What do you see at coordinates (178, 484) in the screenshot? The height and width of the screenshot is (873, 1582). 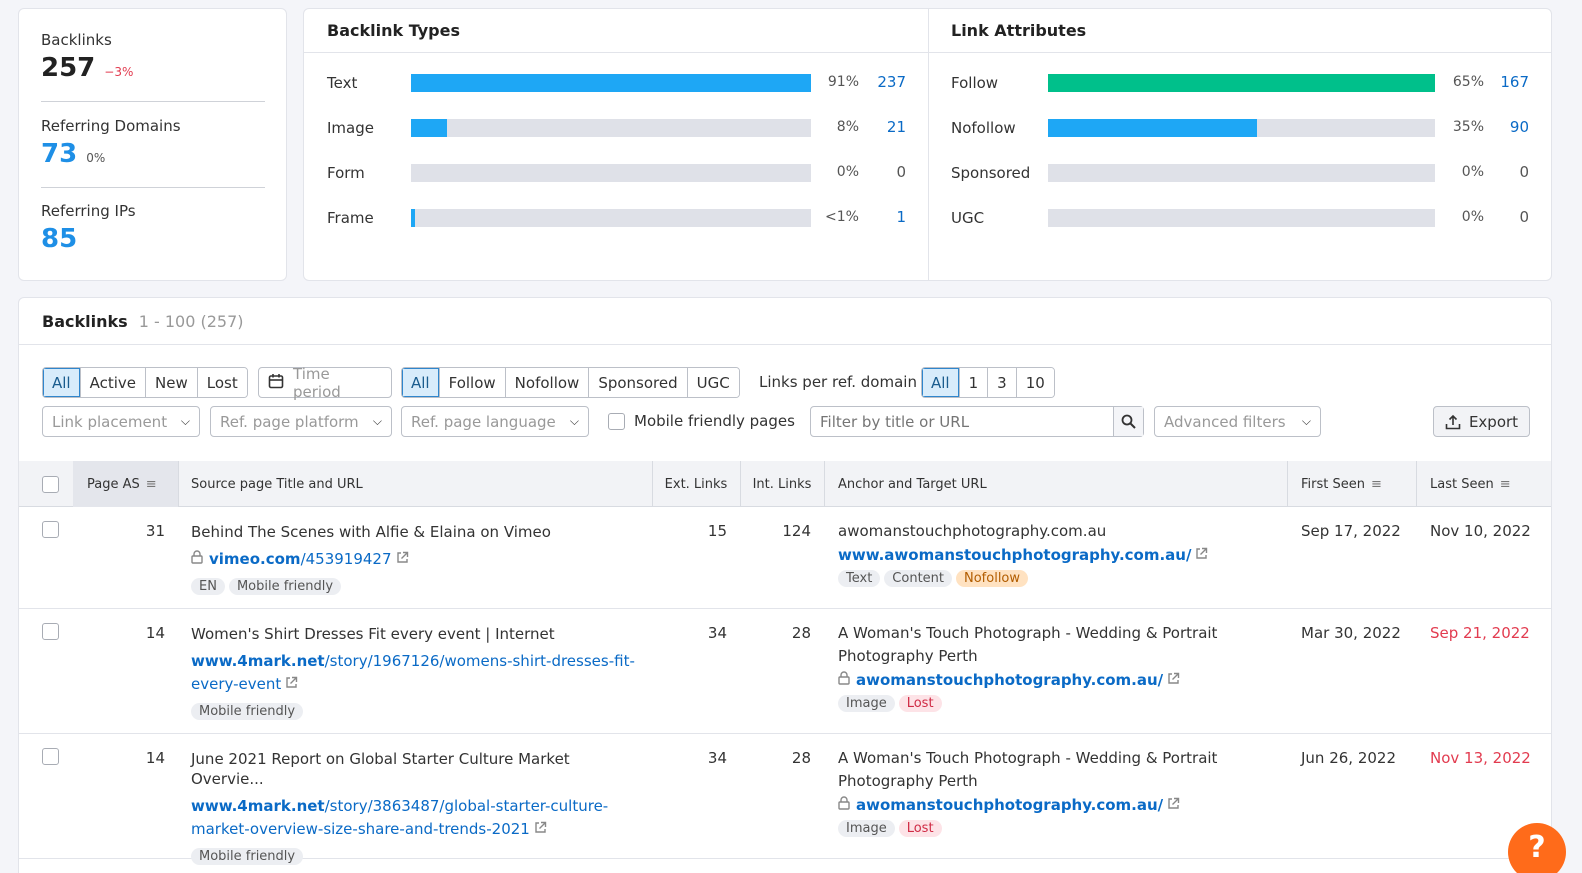 I see `column-separator` at bounding box center [178, 484].